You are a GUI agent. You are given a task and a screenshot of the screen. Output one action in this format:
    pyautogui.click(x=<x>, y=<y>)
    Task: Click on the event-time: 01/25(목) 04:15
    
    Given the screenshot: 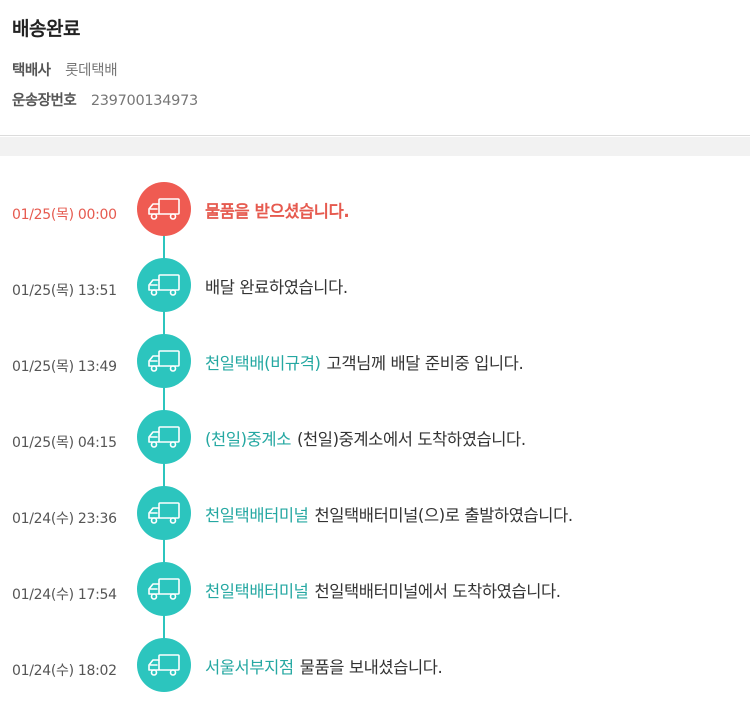 What is the action you would take?
    pyautogui.click(x=64, y=443)
    